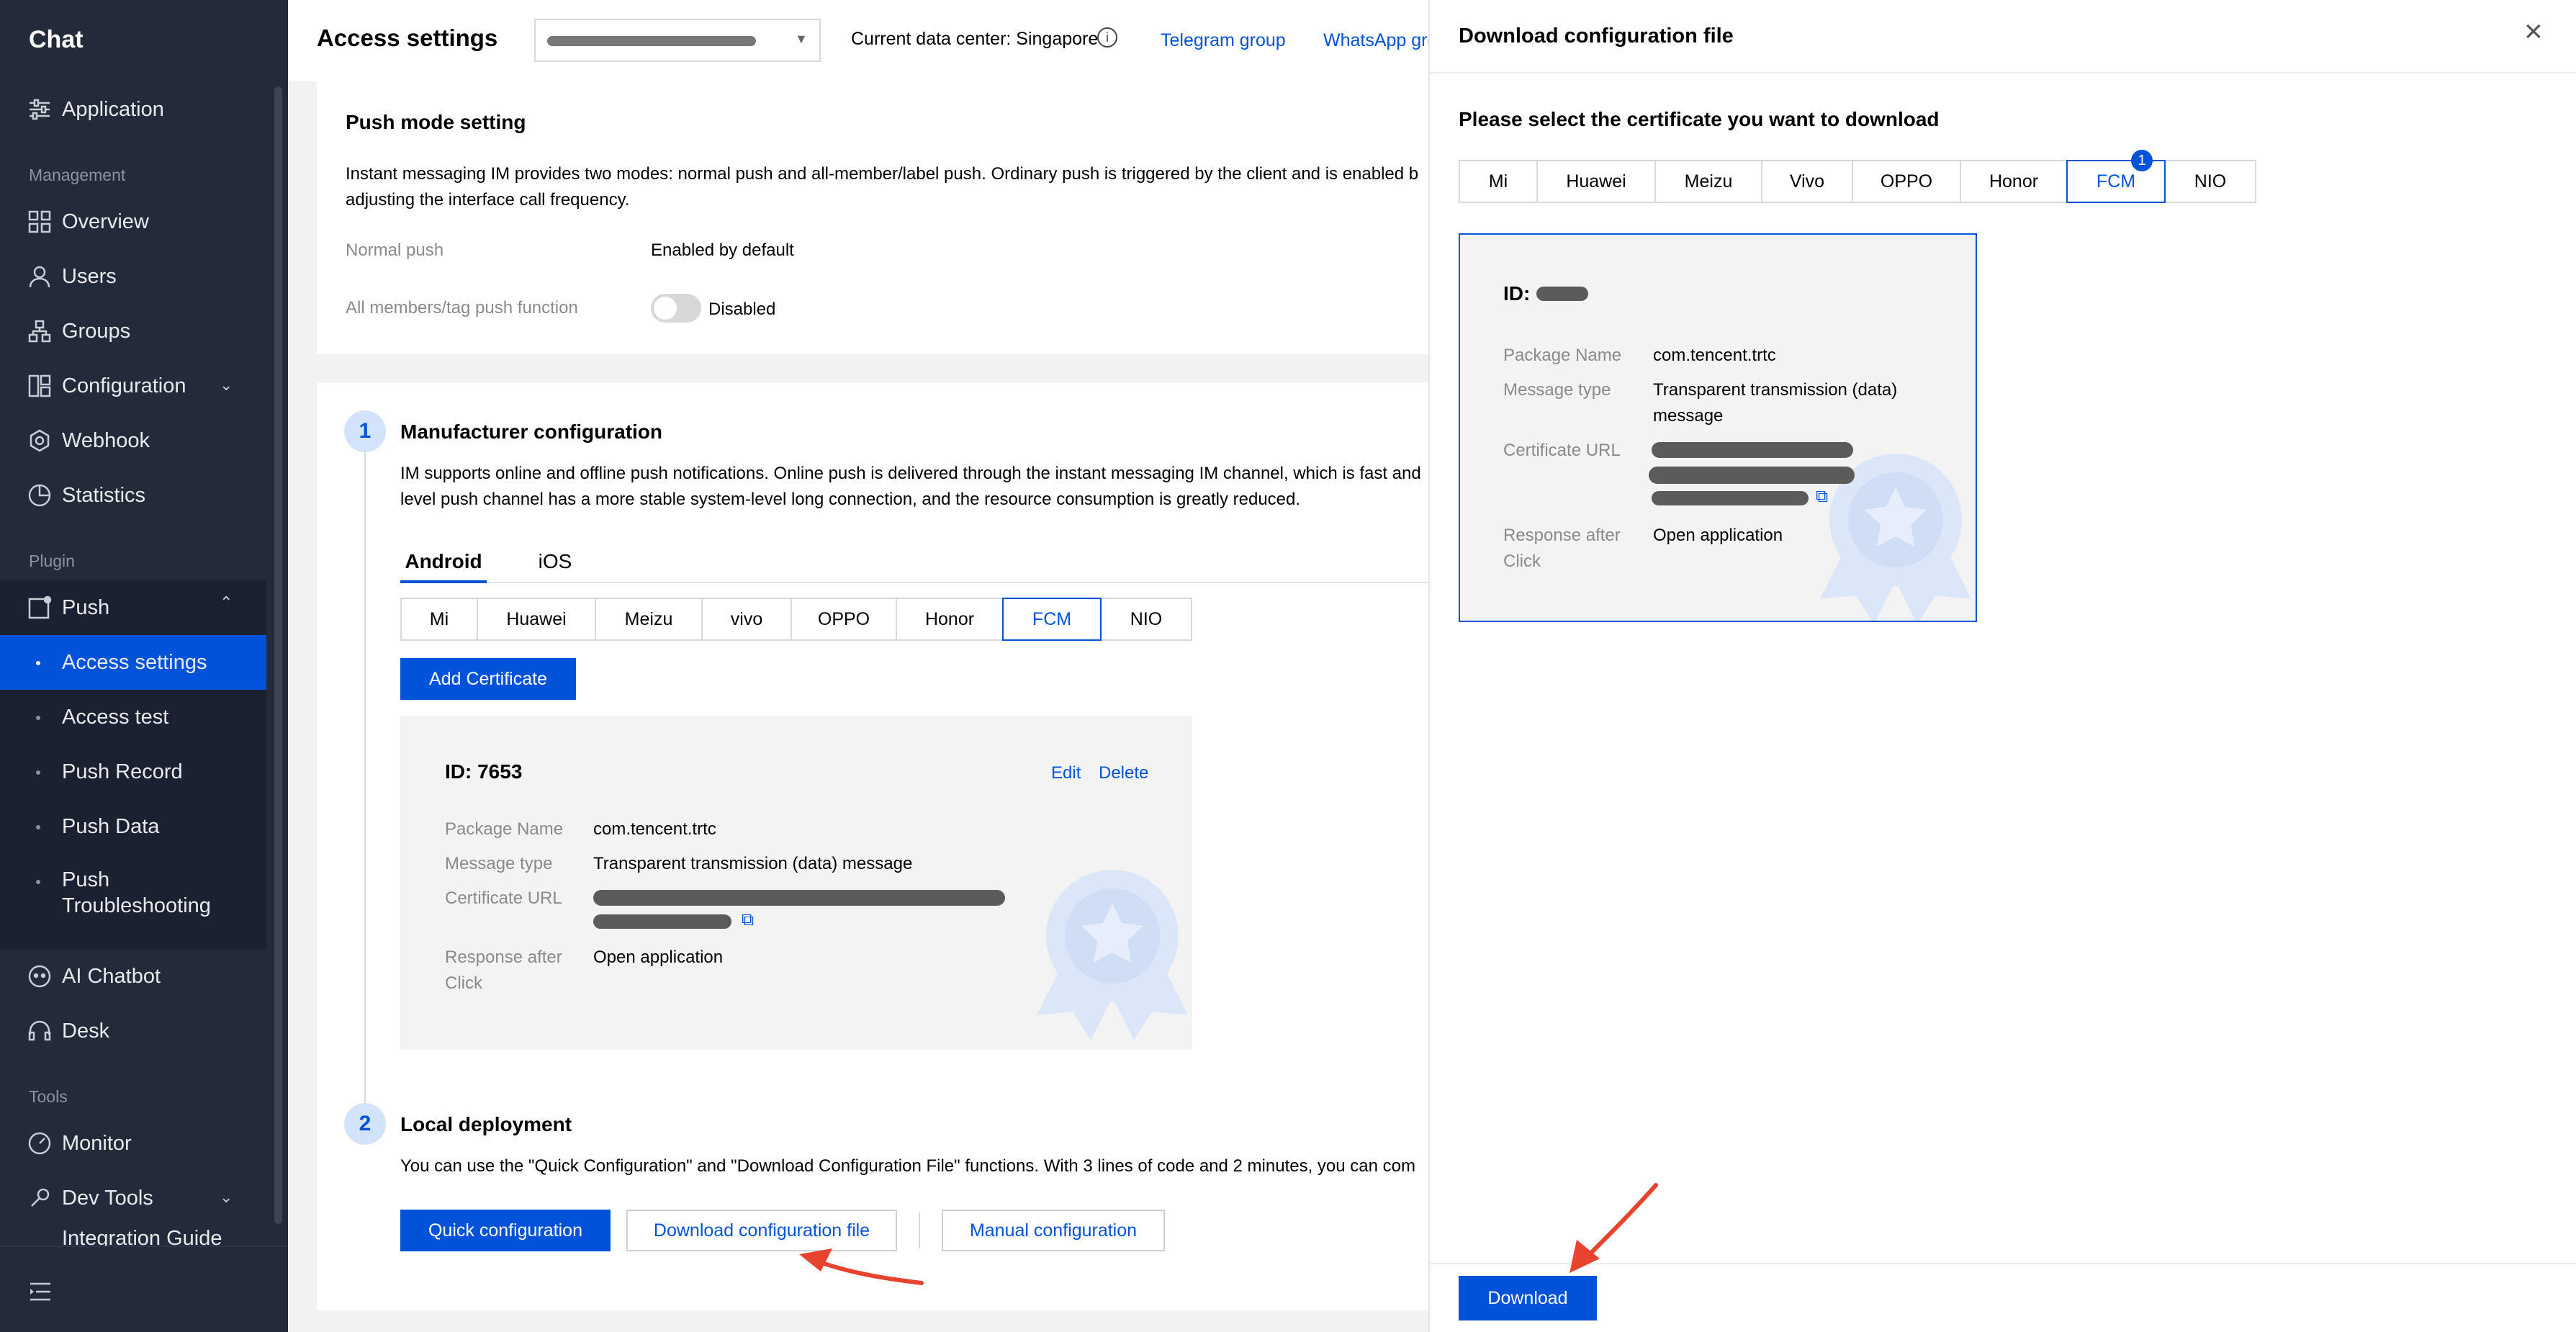 This screenshot has height=1332, width=2576. What do you see at coordinates (365, 431) in the screenshot?
I see `step-1-badge: 1` at bounding box center [365, 431].